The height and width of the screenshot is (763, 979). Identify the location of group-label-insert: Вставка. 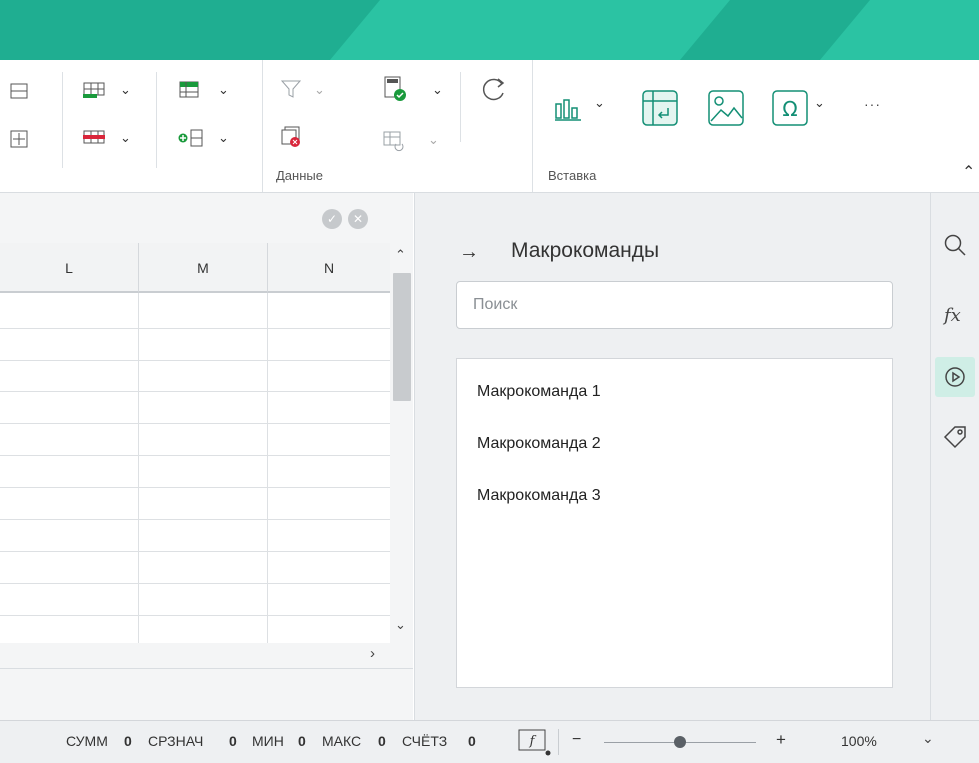
(572, 175).